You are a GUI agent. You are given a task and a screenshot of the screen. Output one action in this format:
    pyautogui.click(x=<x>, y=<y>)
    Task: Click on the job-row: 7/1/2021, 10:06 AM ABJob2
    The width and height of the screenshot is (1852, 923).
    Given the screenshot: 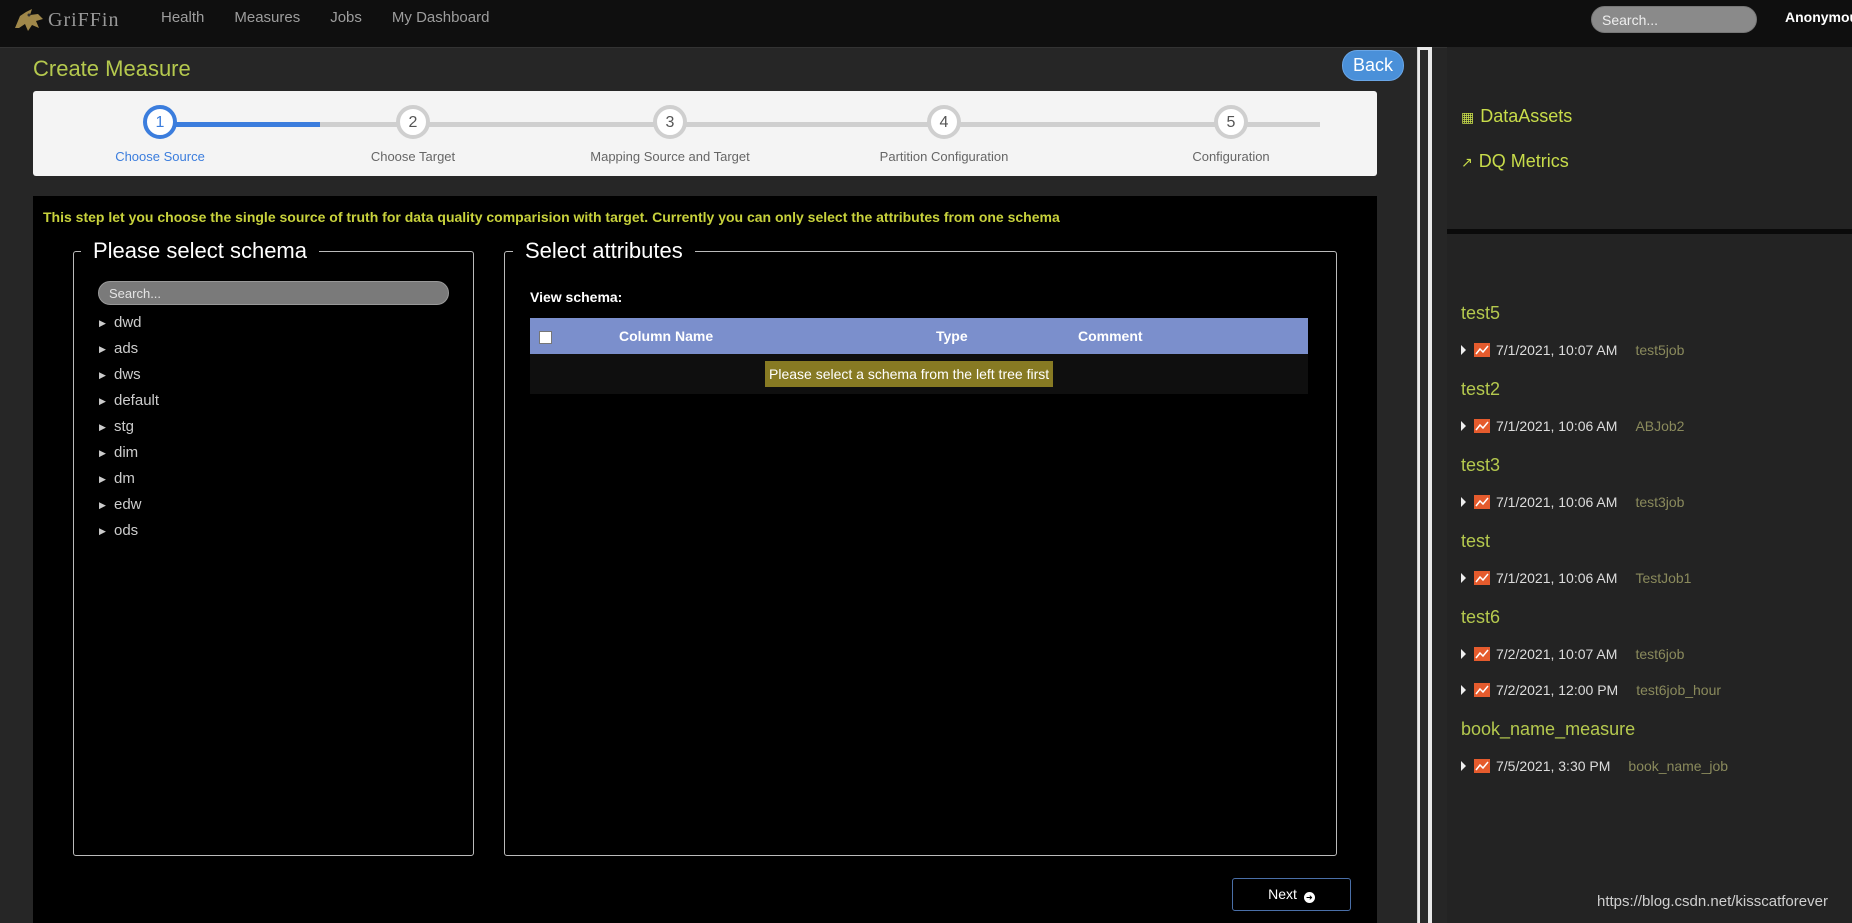 What is the action you would take?
    pyautogui.click(x=1572, y=426)
    